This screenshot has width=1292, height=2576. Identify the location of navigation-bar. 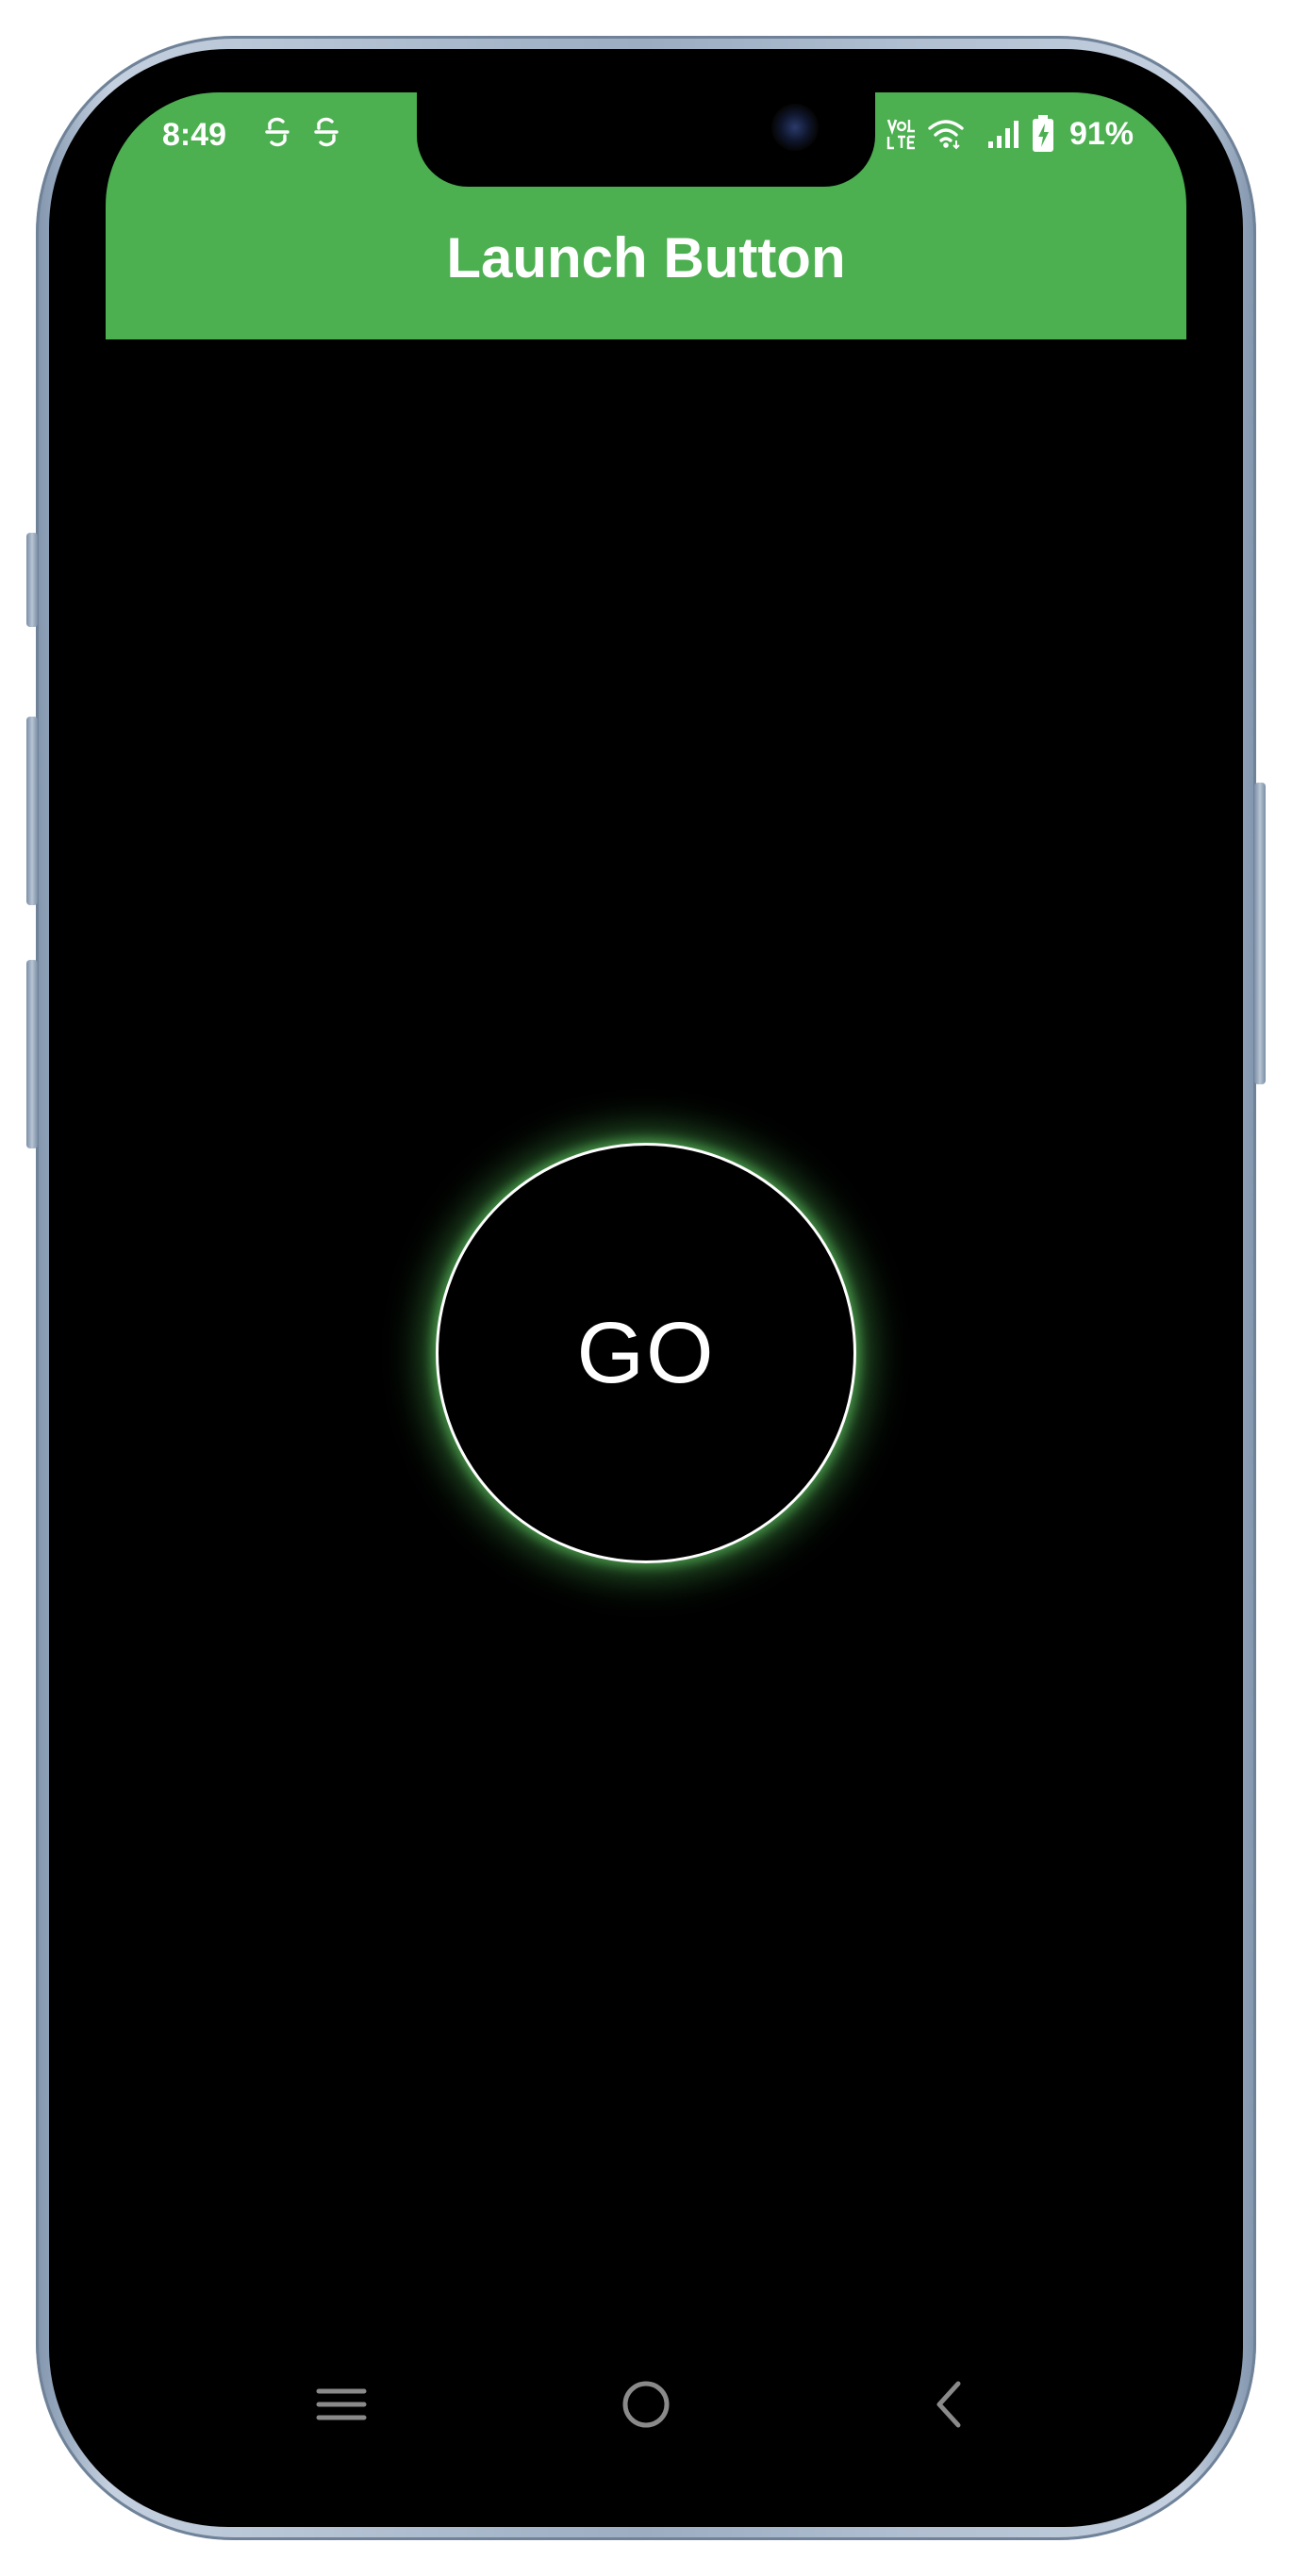
(646, 2403).